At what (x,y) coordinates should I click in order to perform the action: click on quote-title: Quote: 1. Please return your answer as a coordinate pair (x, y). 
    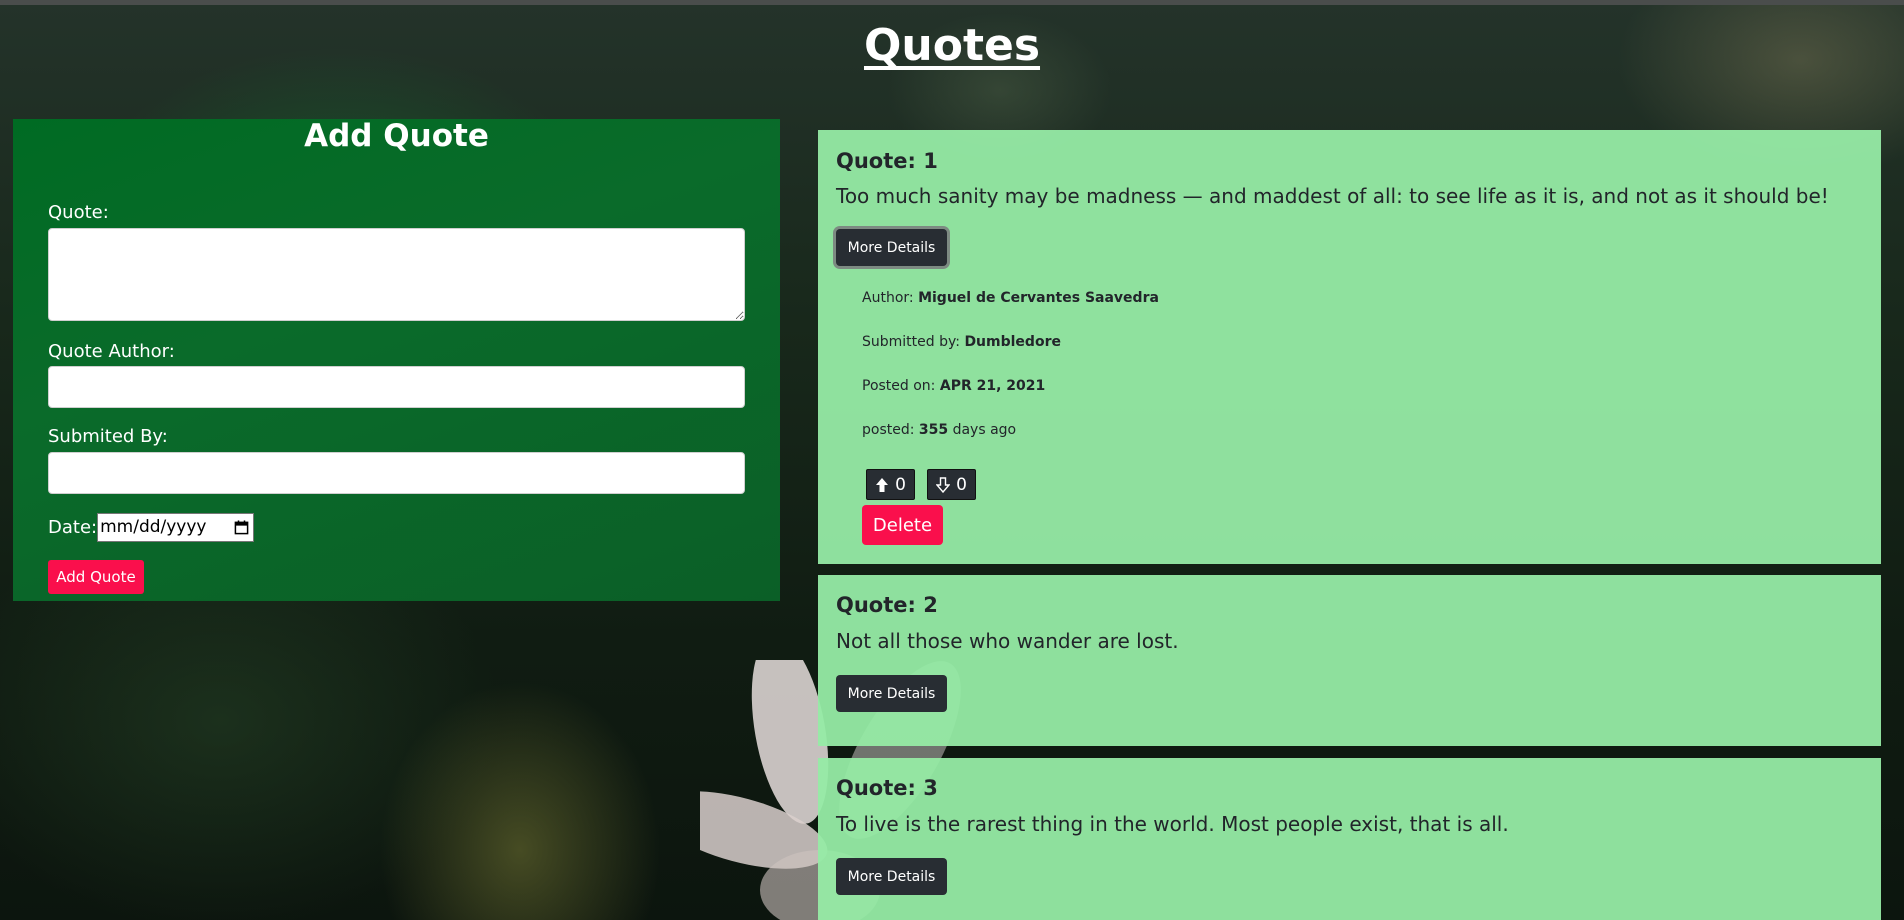
    Looking at the image, I should click on (887, 161).